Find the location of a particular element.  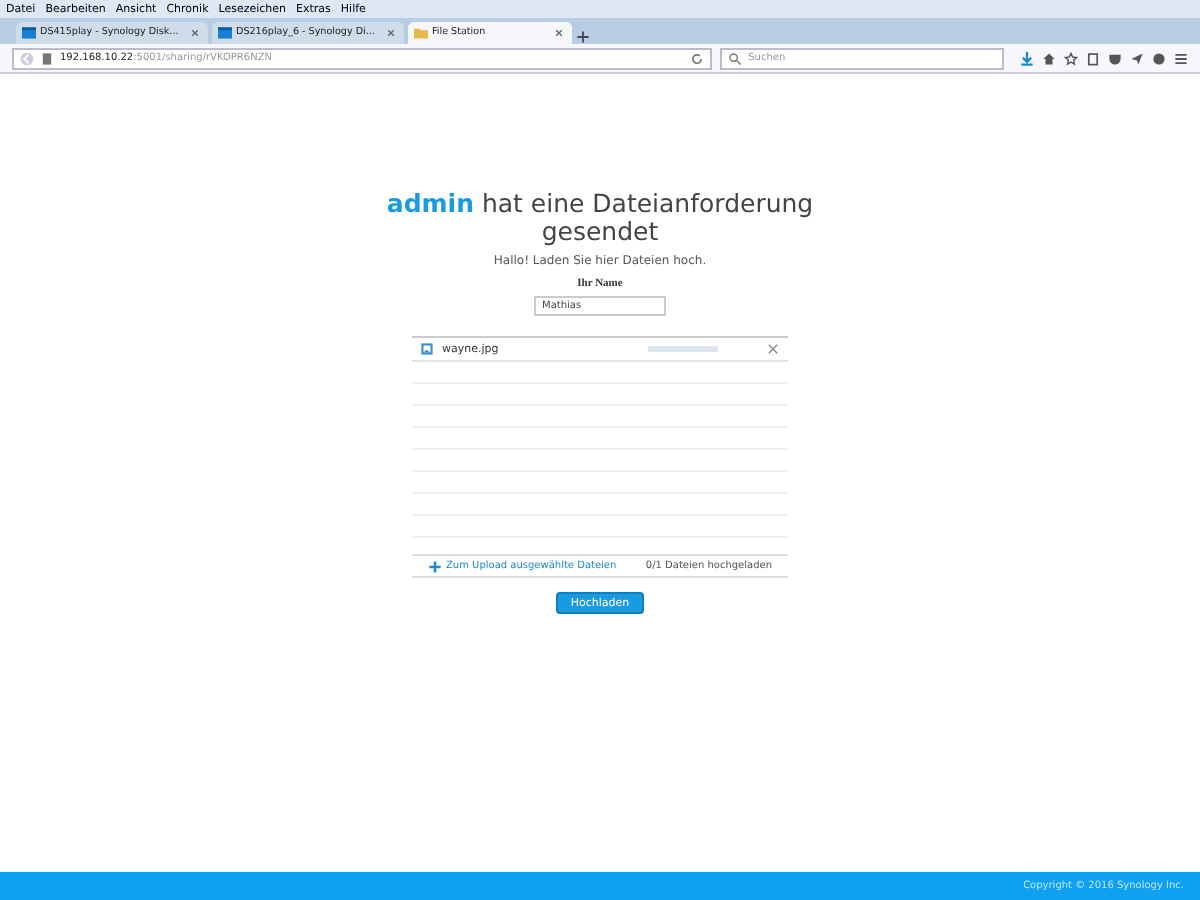

home-icon is located at coordinates (1049, 58).